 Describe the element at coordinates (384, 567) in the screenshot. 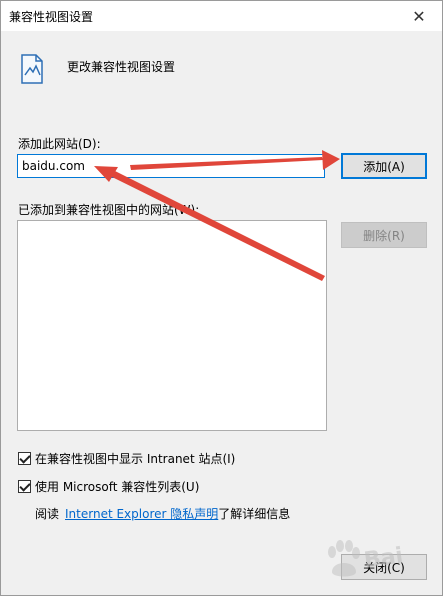

I see `close-button: 关闭(C)` at that location.